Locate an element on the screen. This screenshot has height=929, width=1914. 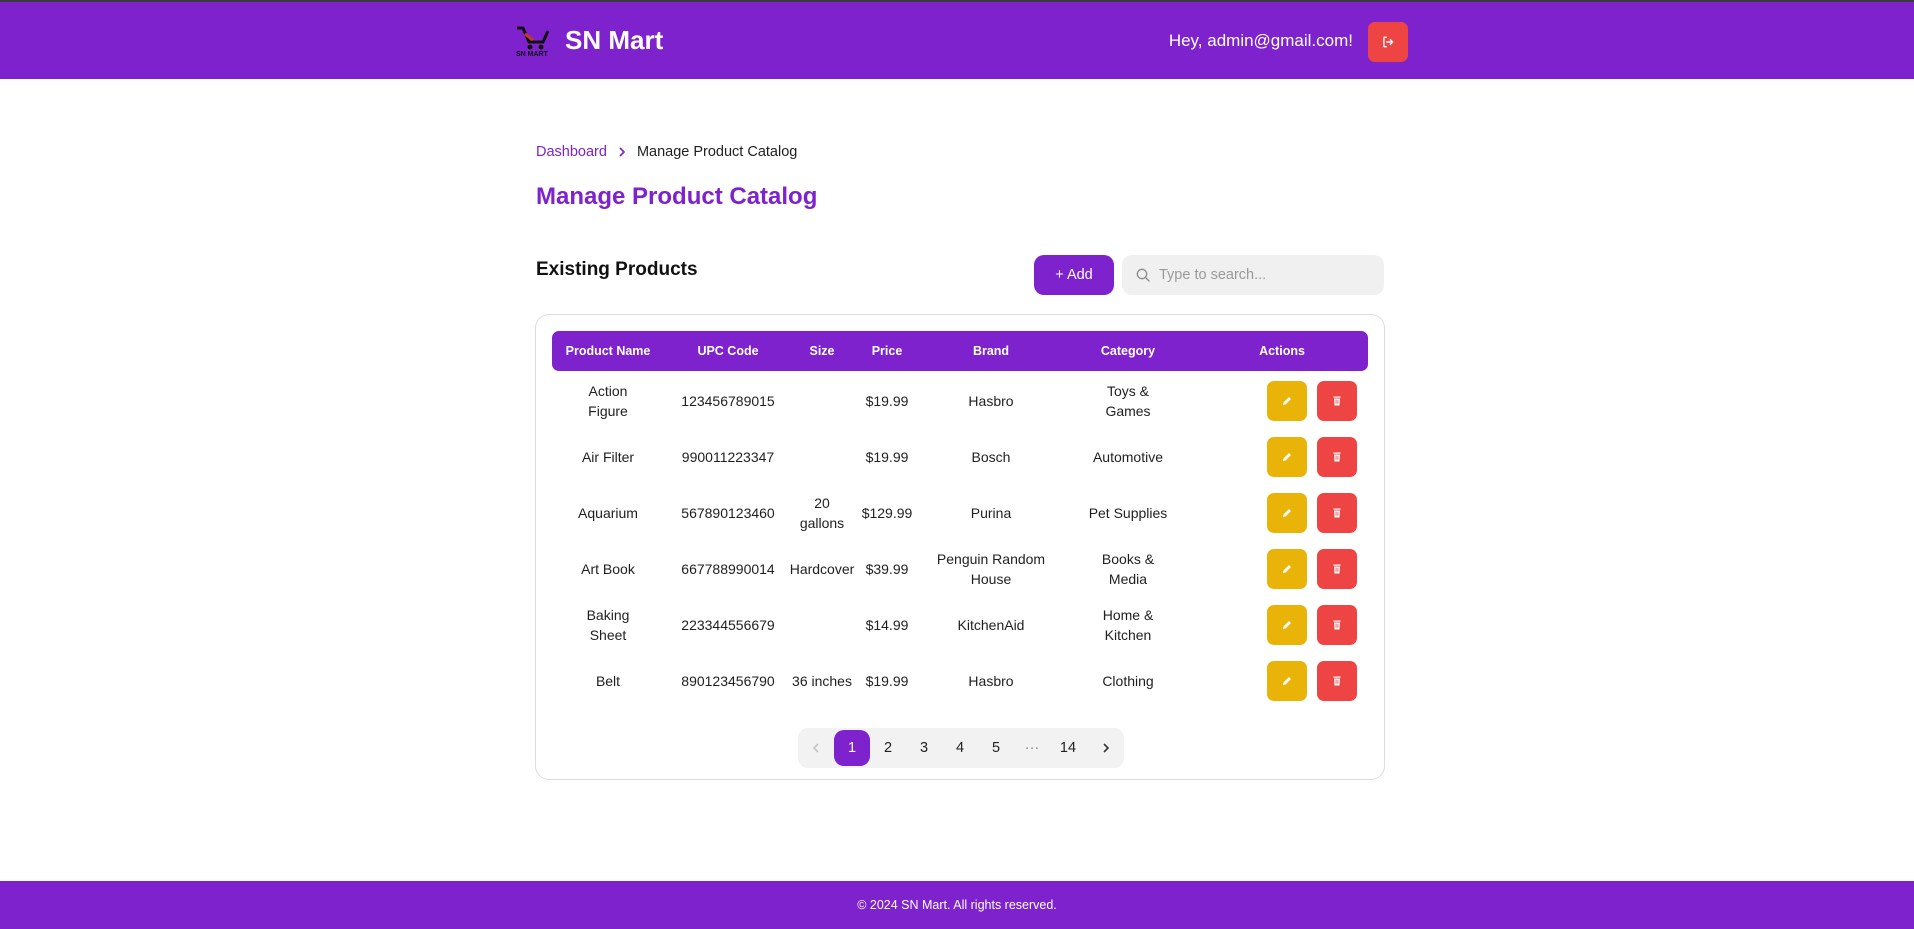
cell-upc-code: 667788990014 is located at coordinates (728, 569).